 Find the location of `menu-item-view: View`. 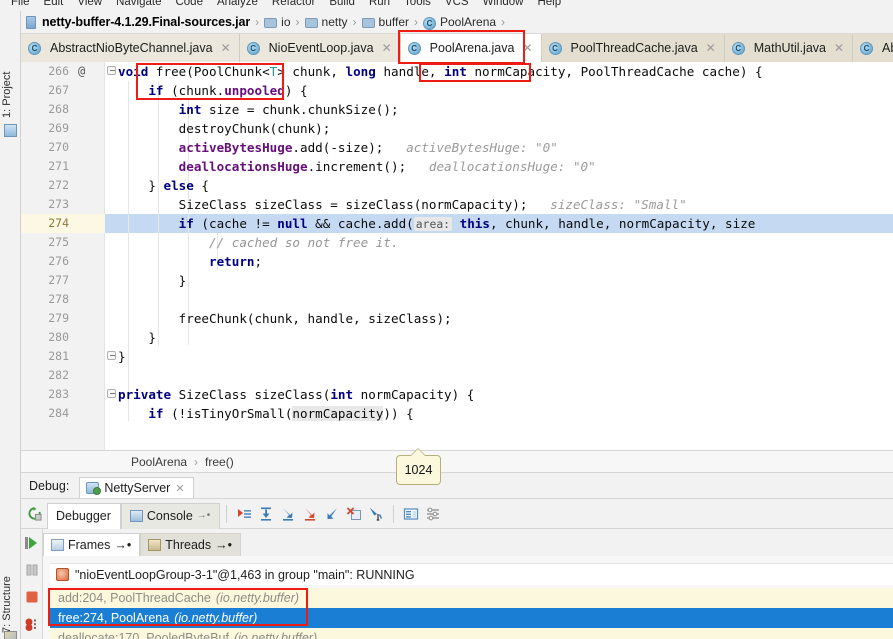

menu-item-view: View is located at coordinates (89, 4).